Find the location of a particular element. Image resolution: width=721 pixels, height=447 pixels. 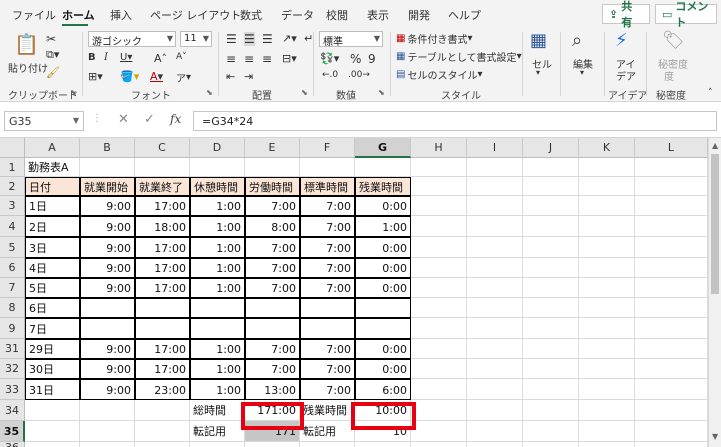

cell-k31 is located at coordinates (607, 349).